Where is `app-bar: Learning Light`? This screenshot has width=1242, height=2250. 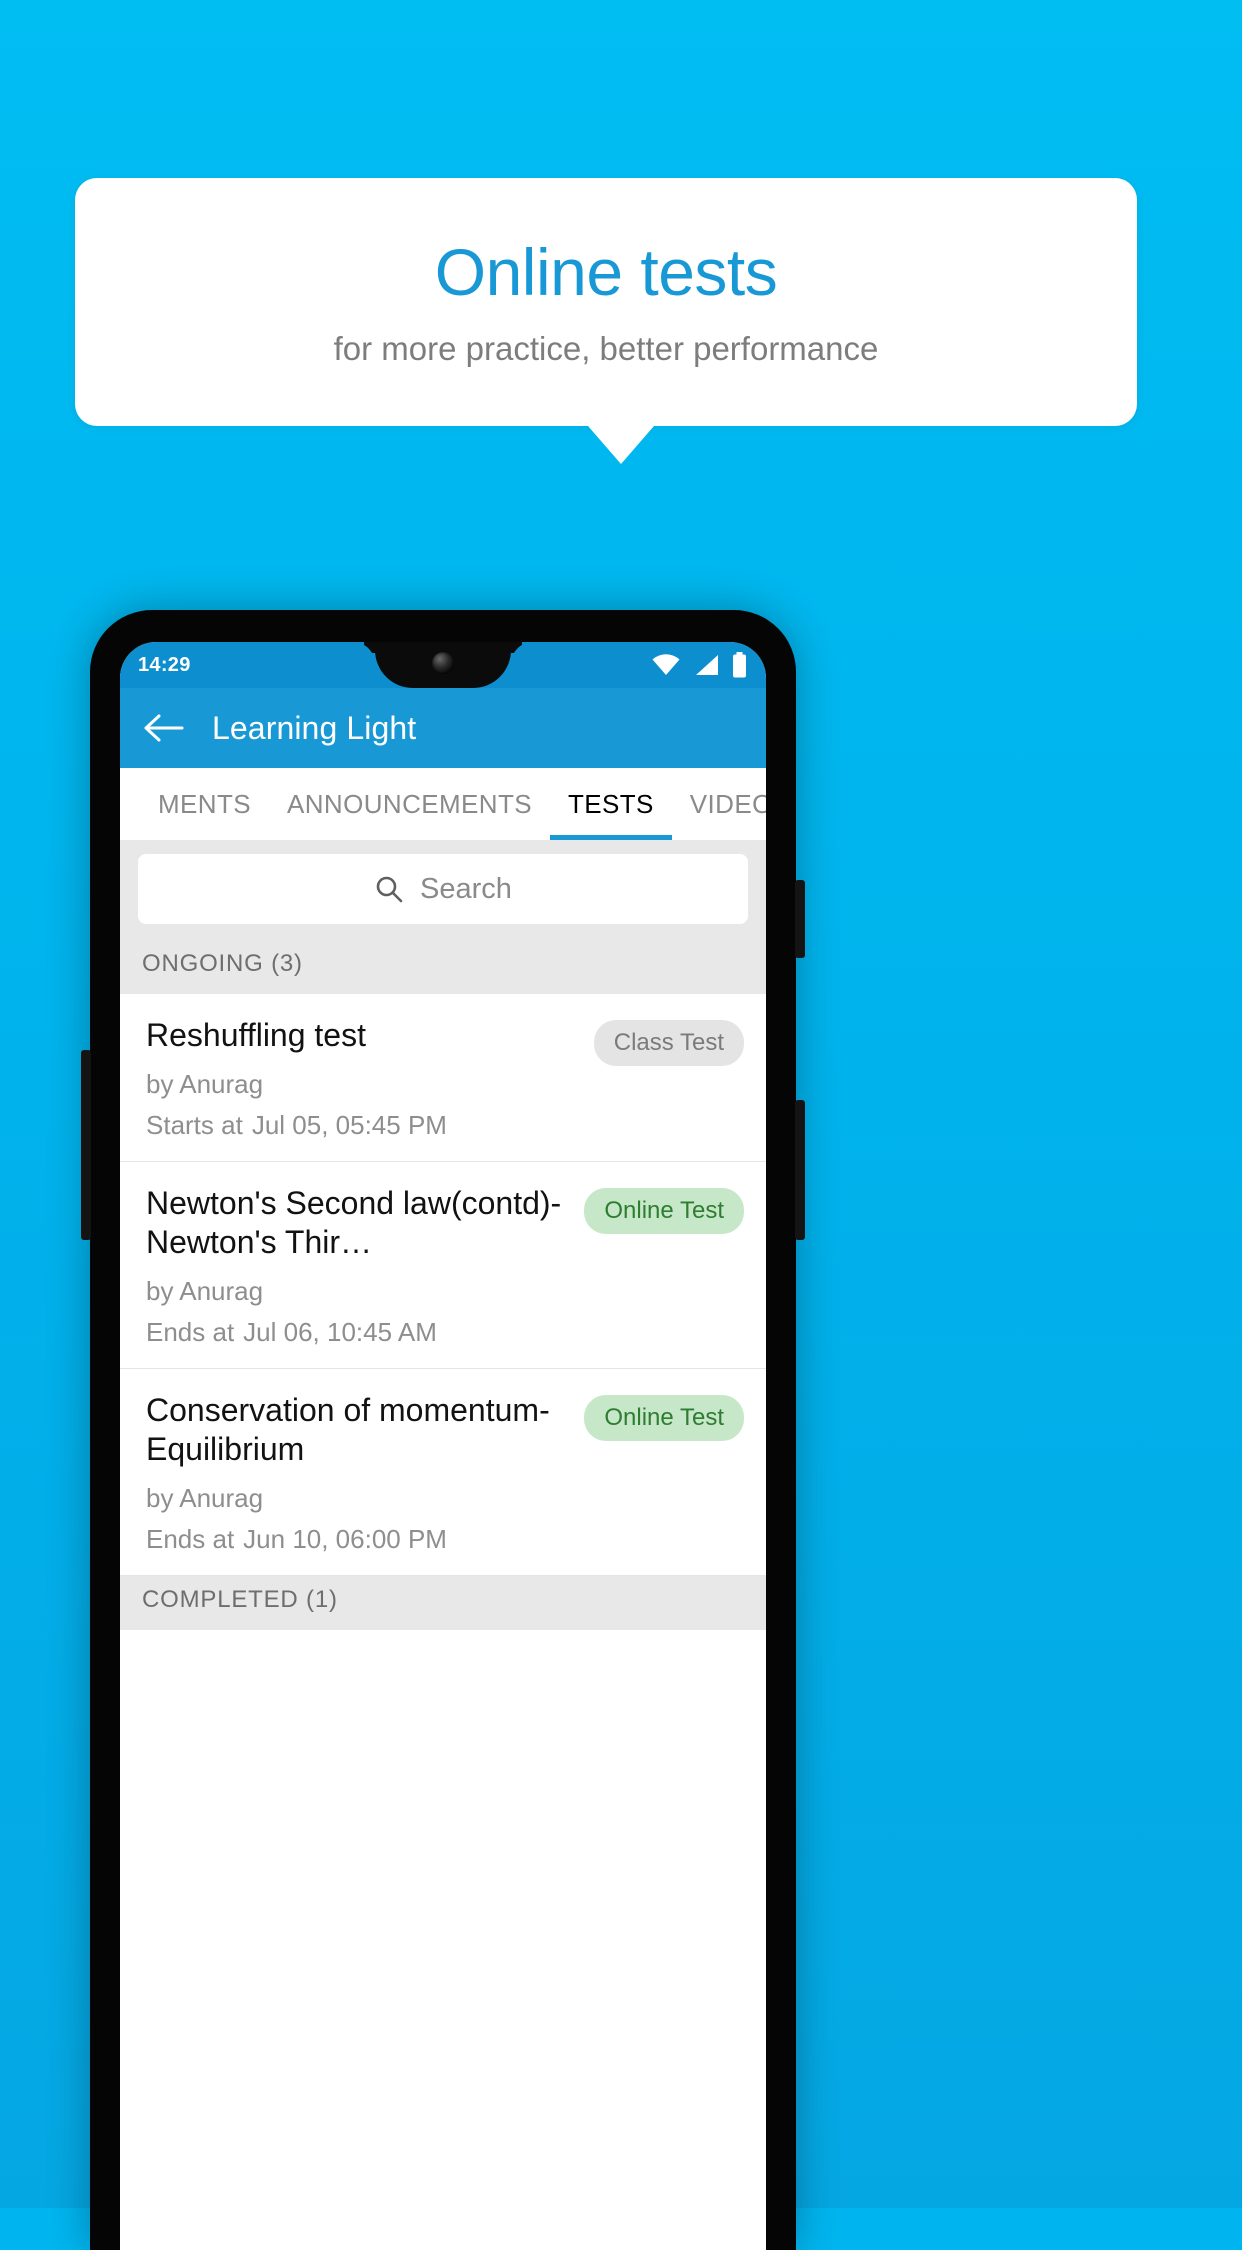
app-bar: Learning Light is located at coordinates (443, 728).